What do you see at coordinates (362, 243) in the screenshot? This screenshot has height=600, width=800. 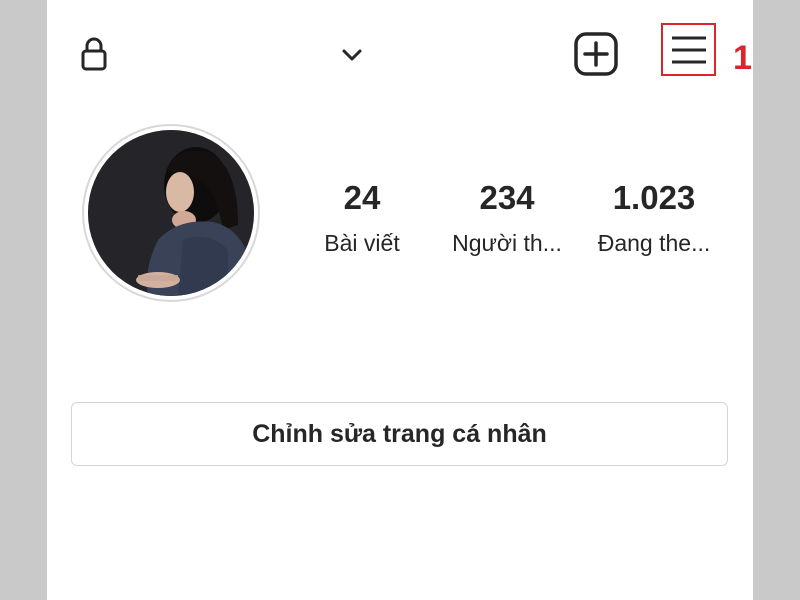 I see `posts-label: Bài viết` at bounding box center [362, 243].